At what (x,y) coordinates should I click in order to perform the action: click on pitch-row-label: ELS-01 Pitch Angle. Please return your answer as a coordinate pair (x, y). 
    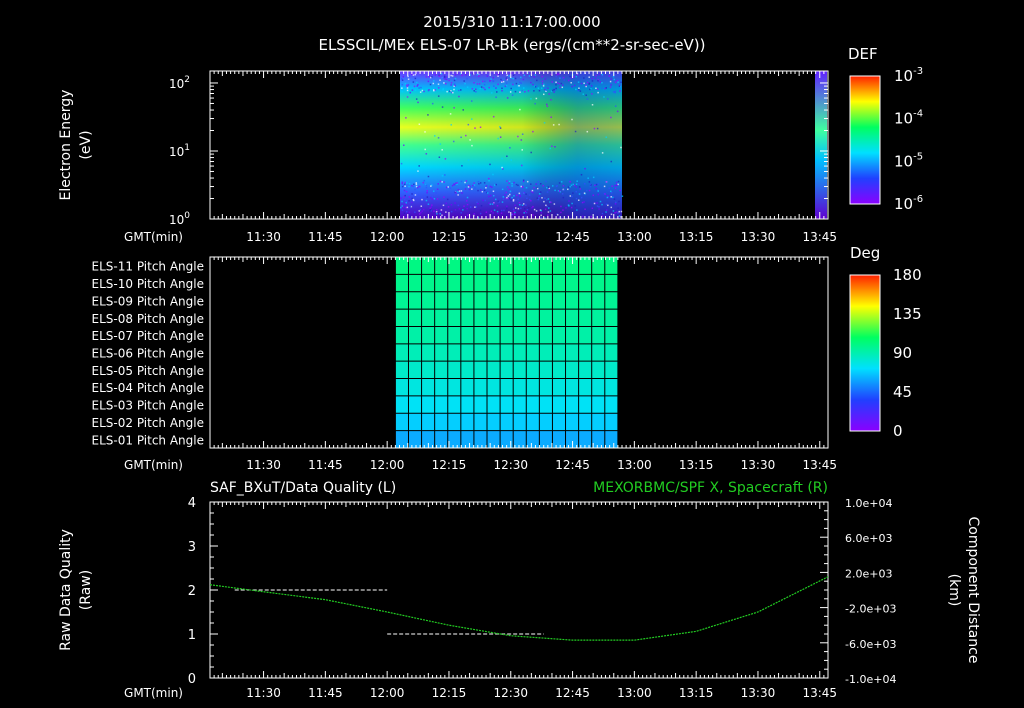
    Looking at the image, I should click on (148, 440).